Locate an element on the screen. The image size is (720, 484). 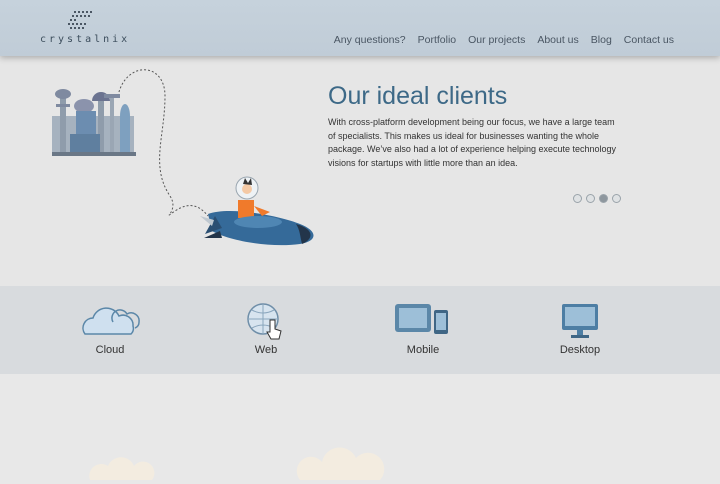
nav-item-contact-us: Contact us is located at coordinates (649, 40).